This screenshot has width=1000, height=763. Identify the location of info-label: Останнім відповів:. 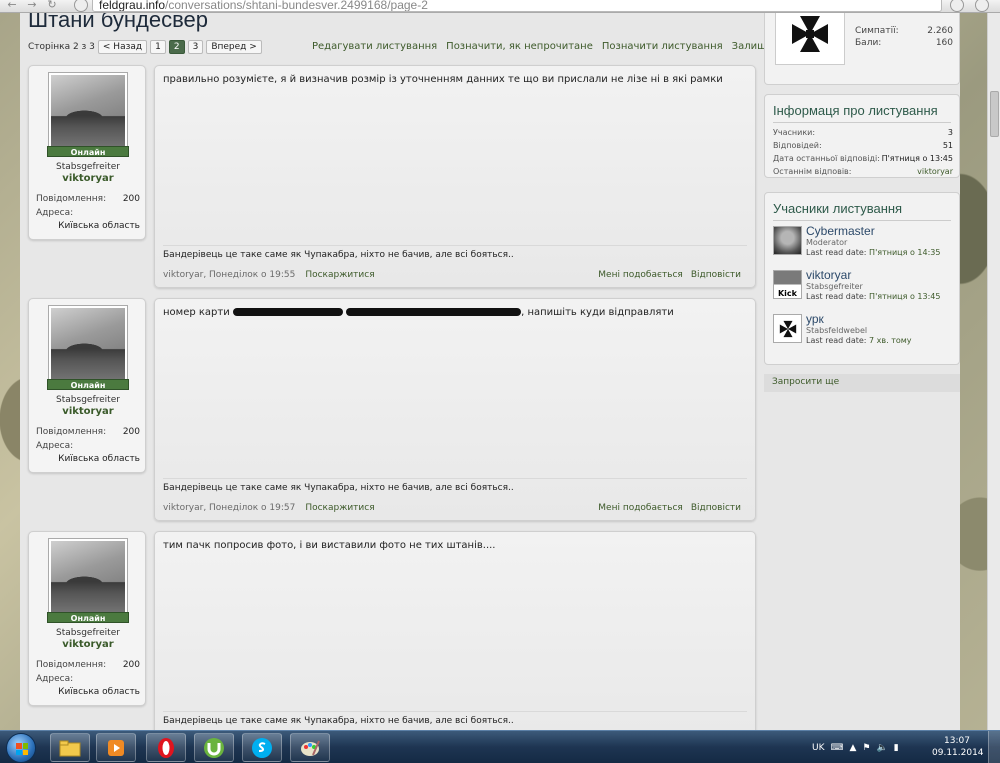
(812, 171).